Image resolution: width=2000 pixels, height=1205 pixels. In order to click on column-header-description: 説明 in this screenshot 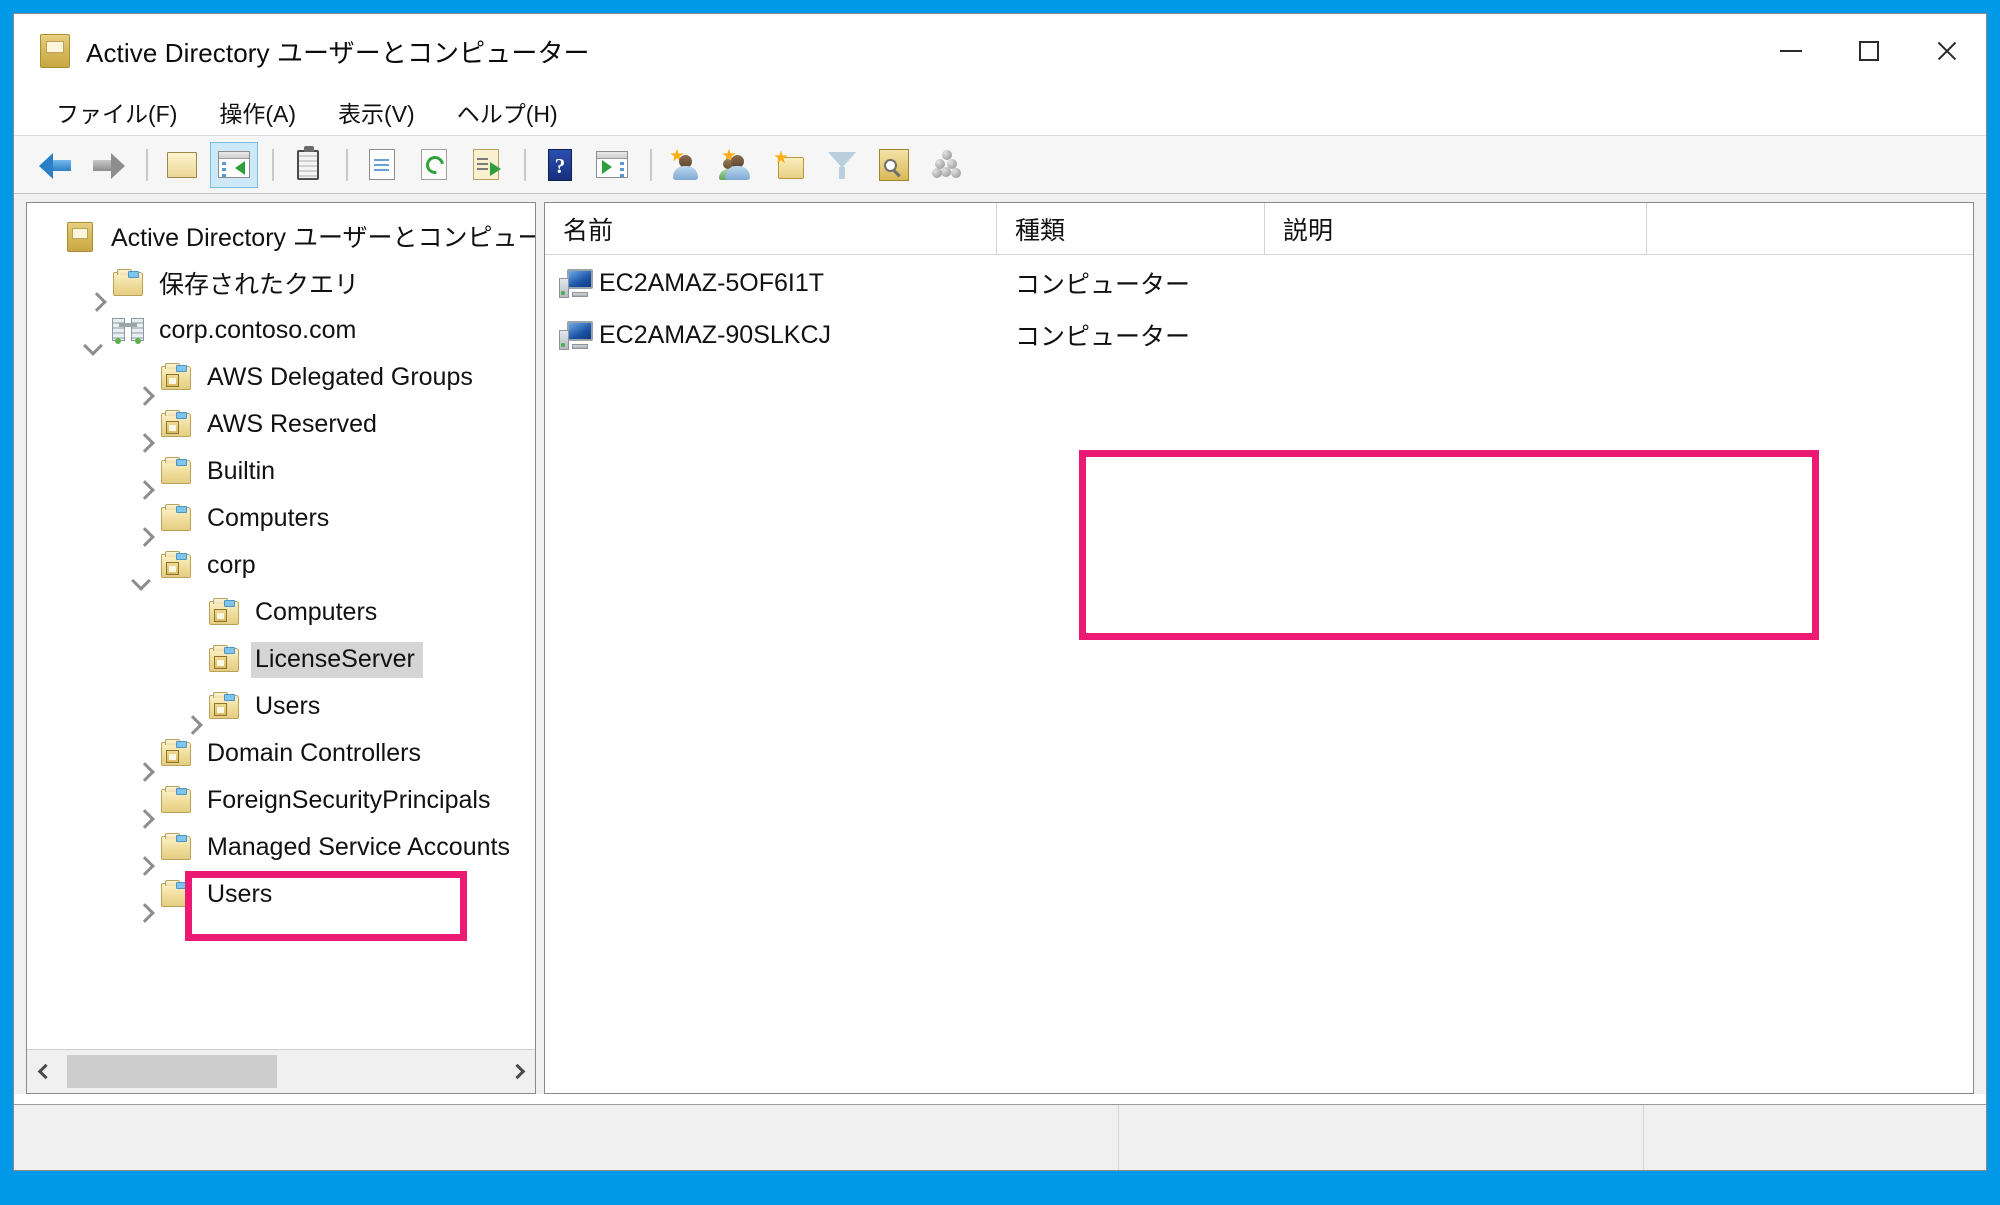, I will do `click(1456, 228)`.